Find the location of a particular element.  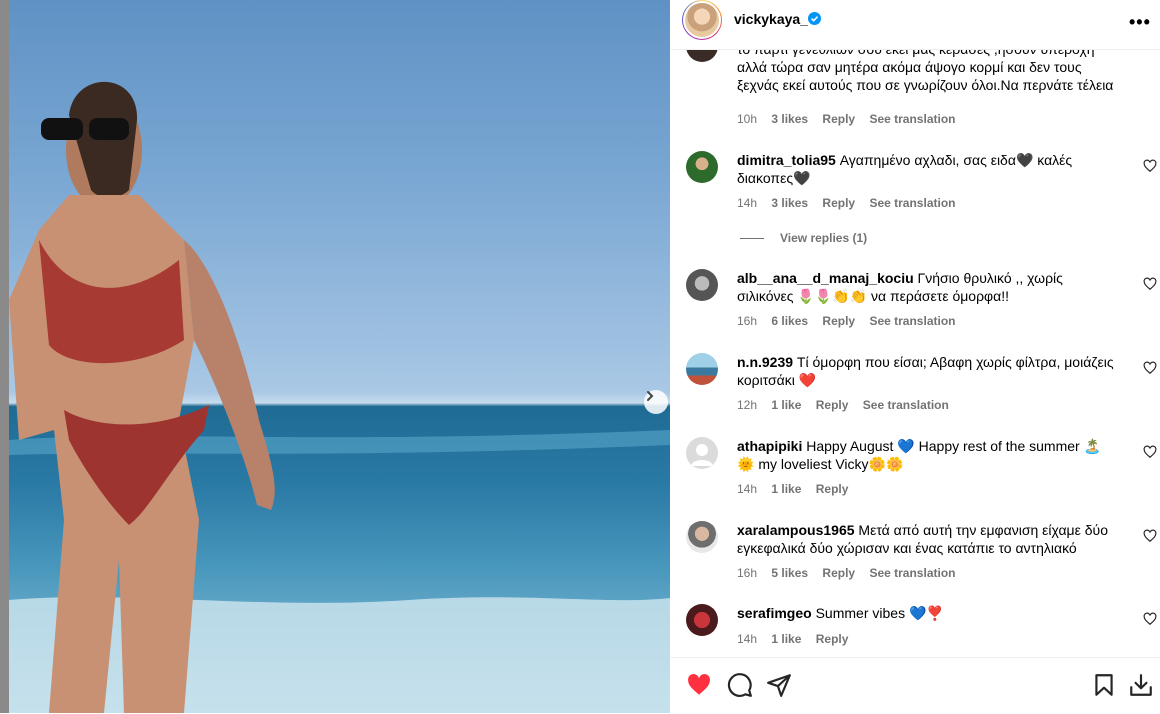

comment-meta: 14h 3 likes Reply See translation is located at coordinates (851, 203).